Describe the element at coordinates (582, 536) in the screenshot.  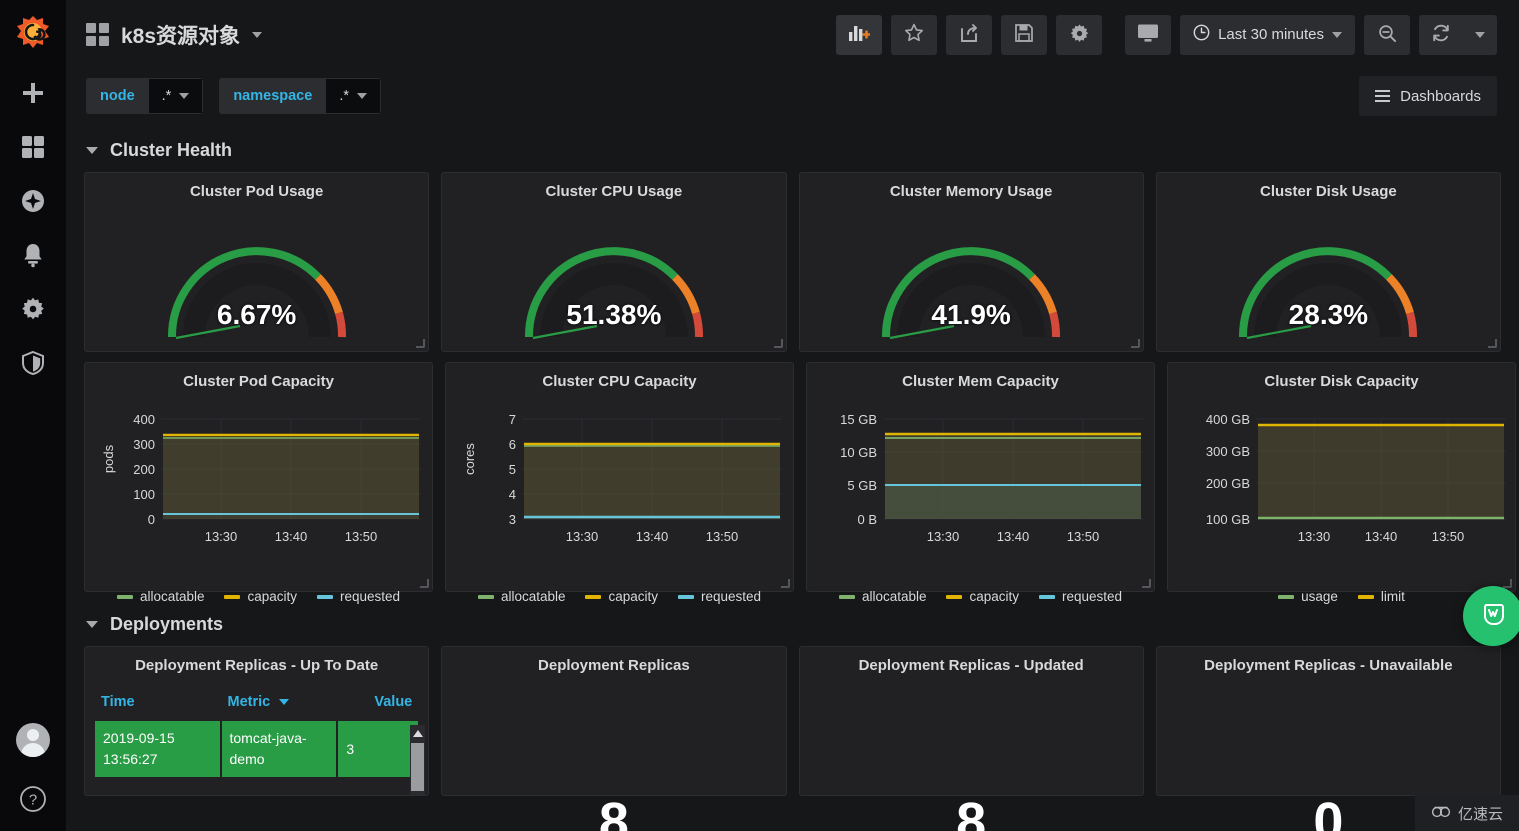
I see `svg-text: 13:30` at that location.